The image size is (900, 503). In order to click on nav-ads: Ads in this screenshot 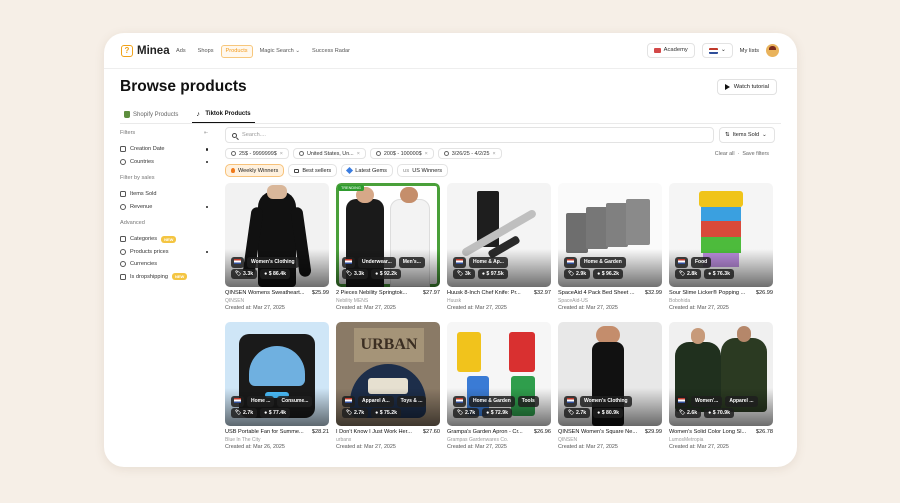, I will do `click(181, 51)`.